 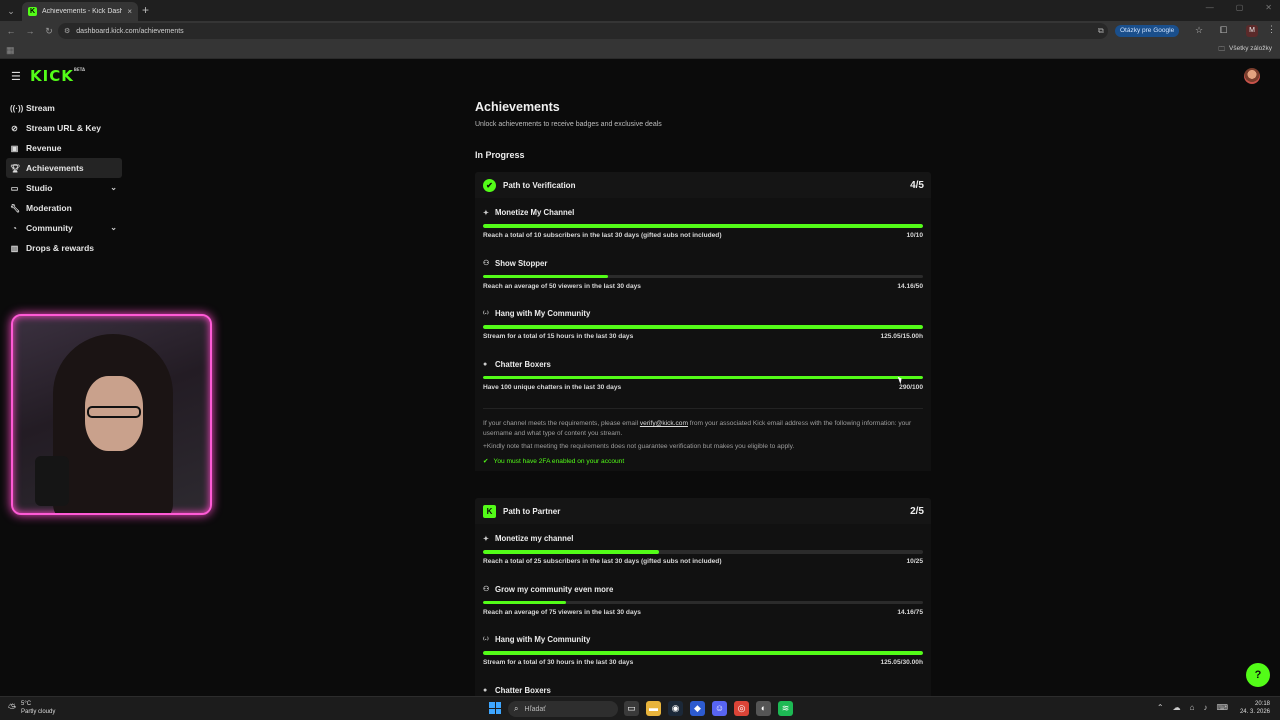 What do you see at coordinates (741, 708) in the screenshot?
I see `chrome-icon: ◎` at bounding box center [741, 708].